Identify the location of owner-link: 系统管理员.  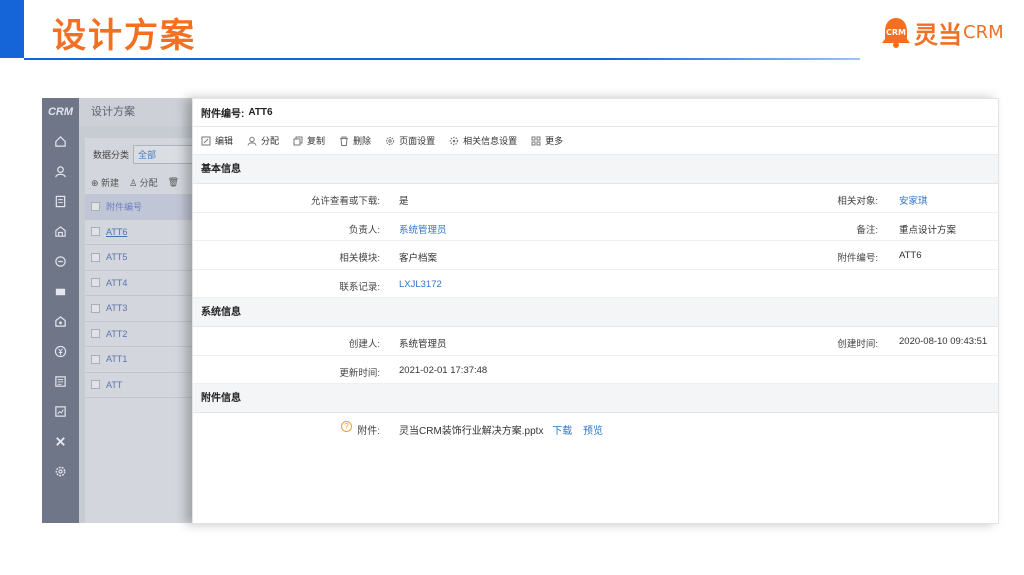
(423, 229).